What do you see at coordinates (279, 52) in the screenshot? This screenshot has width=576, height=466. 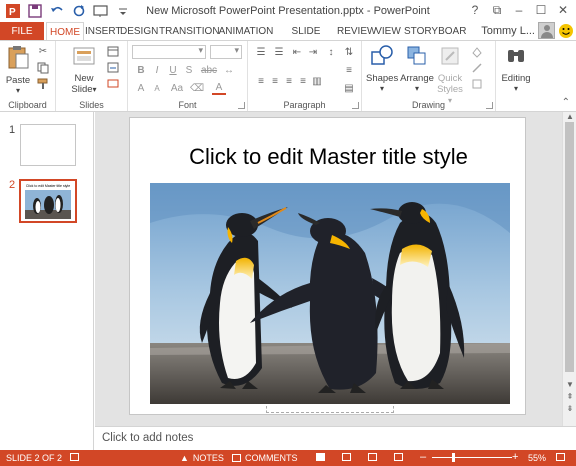 I see `numbering-icon: ☰` at bounding box center [279, 52].